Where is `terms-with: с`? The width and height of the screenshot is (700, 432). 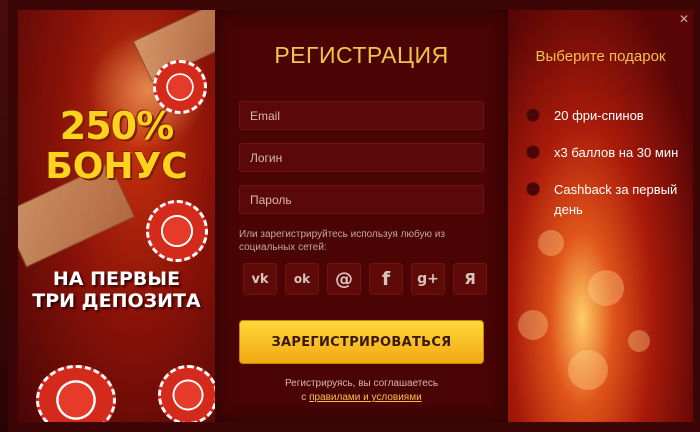
terms-with: с is located at coordinates (304, 397).